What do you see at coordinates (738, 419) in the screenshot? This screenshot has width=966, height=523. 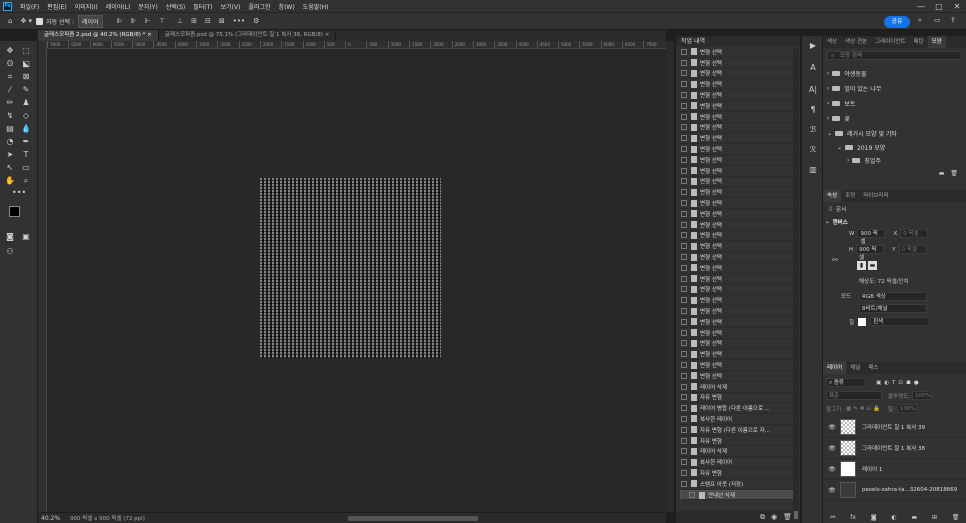 I see `history-item: 복사한 레이어` at bounding box center [738, 419].